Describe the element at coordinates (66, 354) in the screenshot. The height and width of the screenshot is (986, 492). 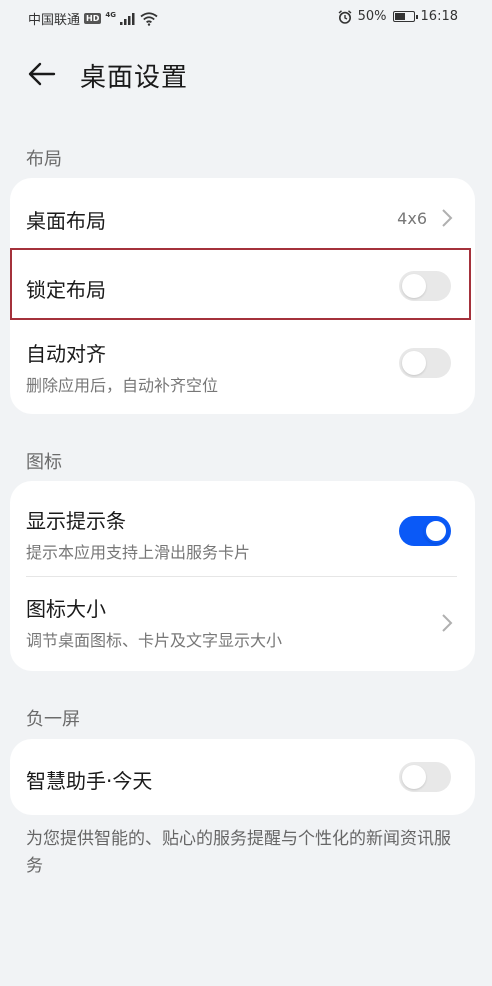
I see `auto-align-title: 自动对齐` at that location.